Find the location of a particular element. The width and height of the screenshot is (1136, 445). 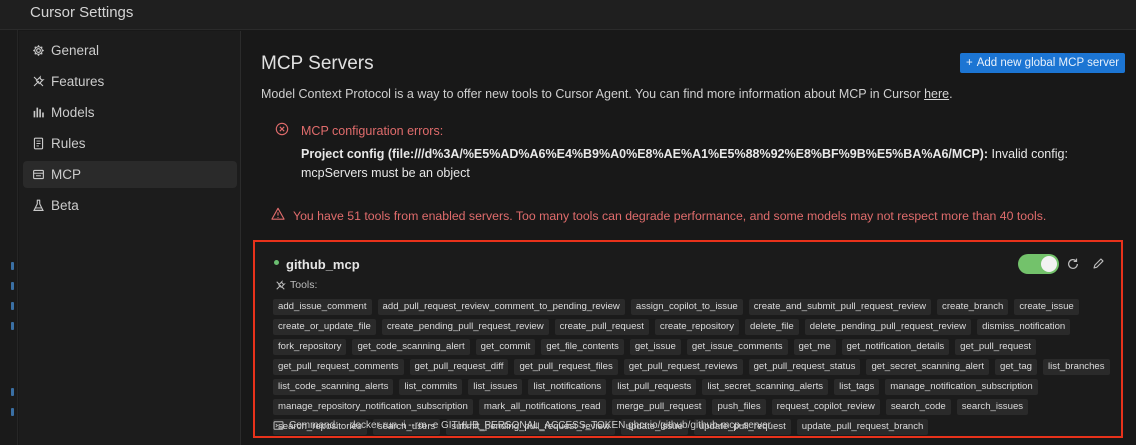

sidebar-item-mcp: MCP is located at coordinates (130, 174).